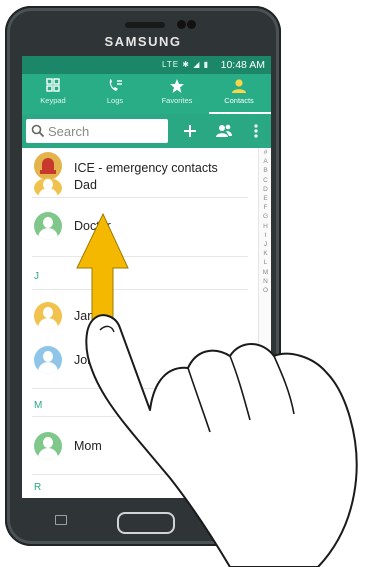 This screenshot has height=567, width=373. I want to click on swipe-up-arrow-icon, so click(102, 267).